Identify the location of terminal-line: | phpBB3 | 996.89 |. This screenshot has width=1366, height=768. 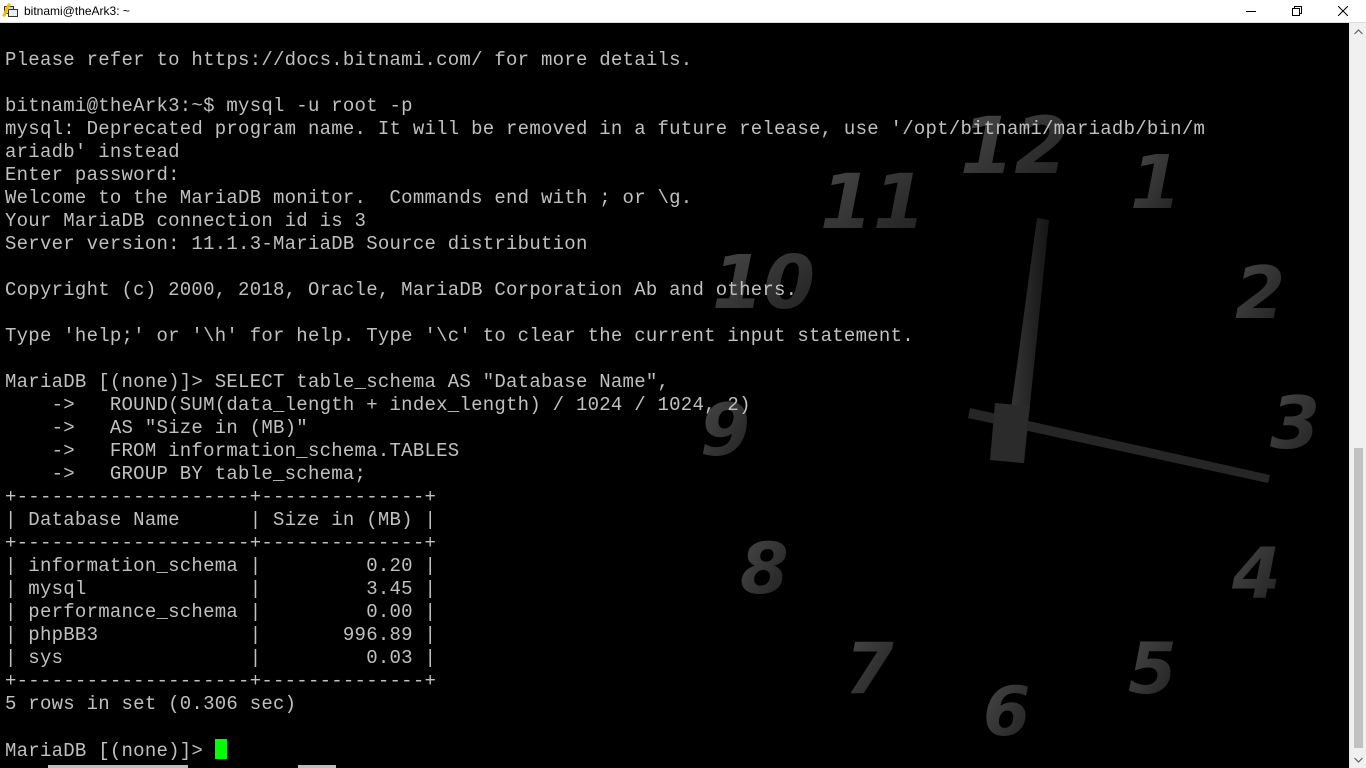
(221, 635).